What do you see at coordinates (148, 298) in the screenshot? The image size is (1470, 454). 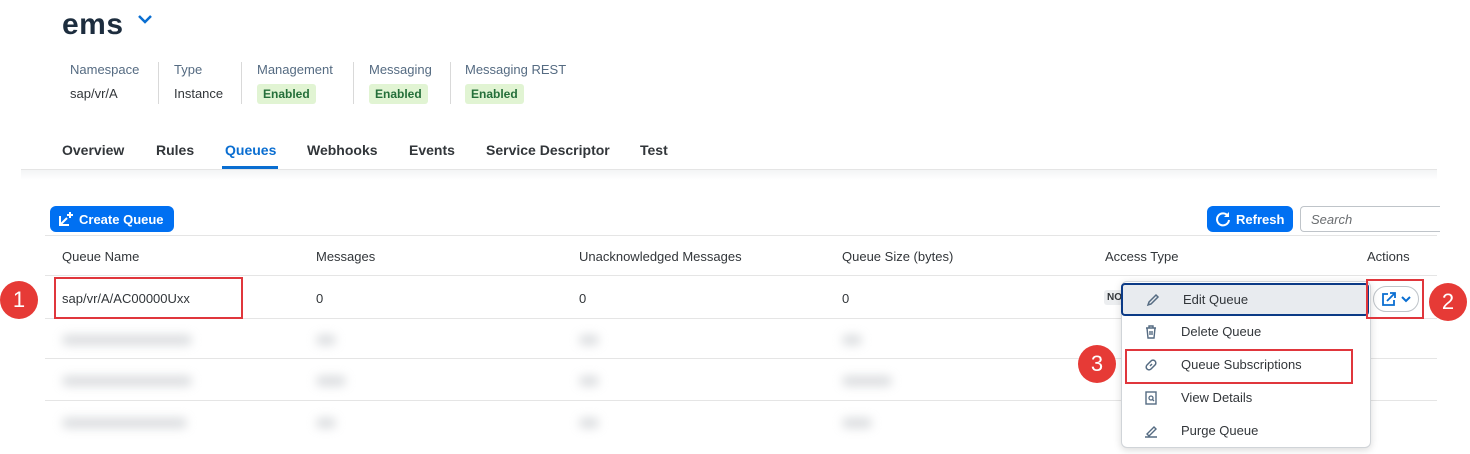 I see `highlight-queue-name` at bounding box center [148, 298].